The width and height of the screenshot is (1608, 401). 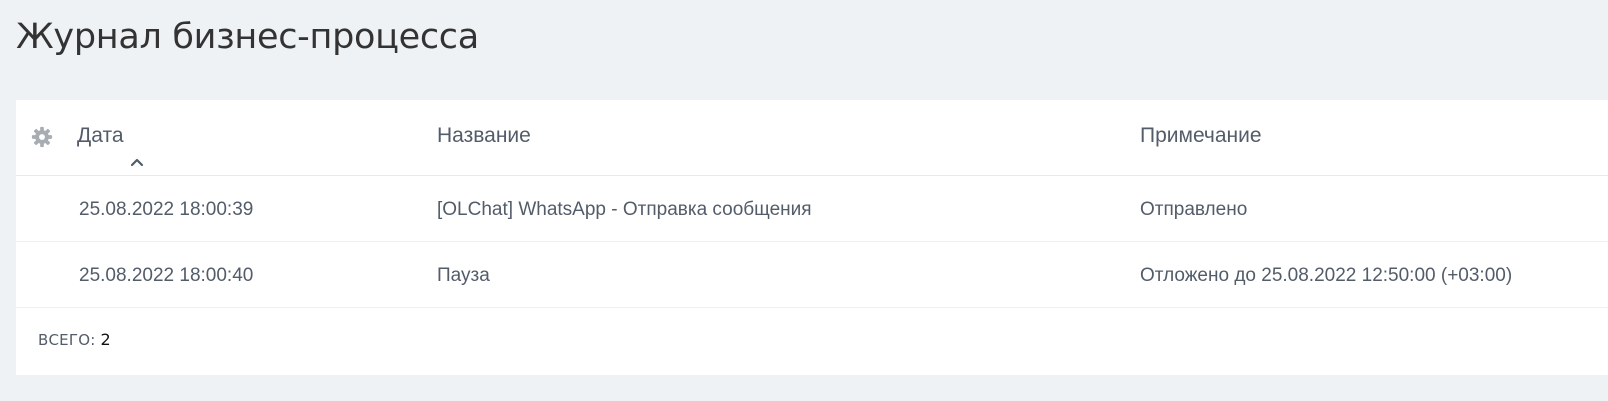 What do you see at coordinates (166, 209) in the screenshot?
I see `cell-date: 25.08.2022 18:00:39` at bounding box center [166, 209].